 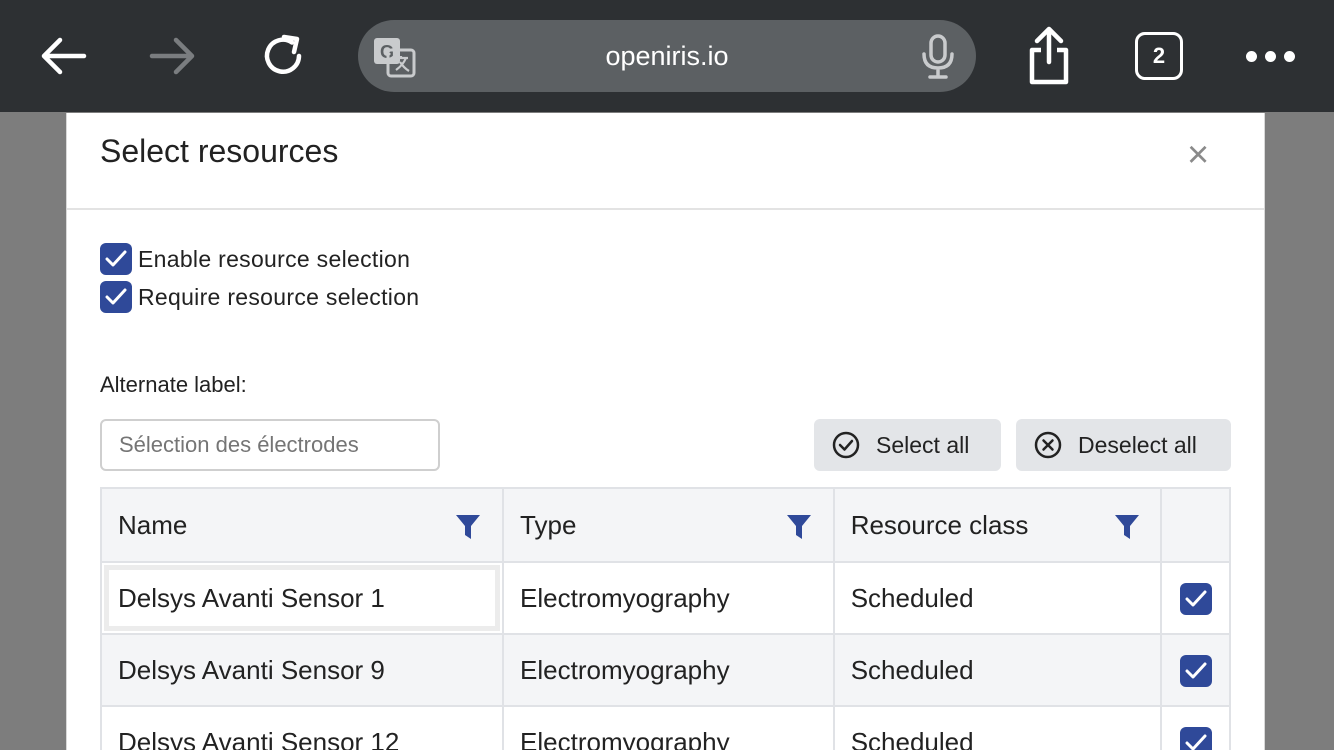 I want to click on modal-header: Select resources ×, so click(x=665, y=161).